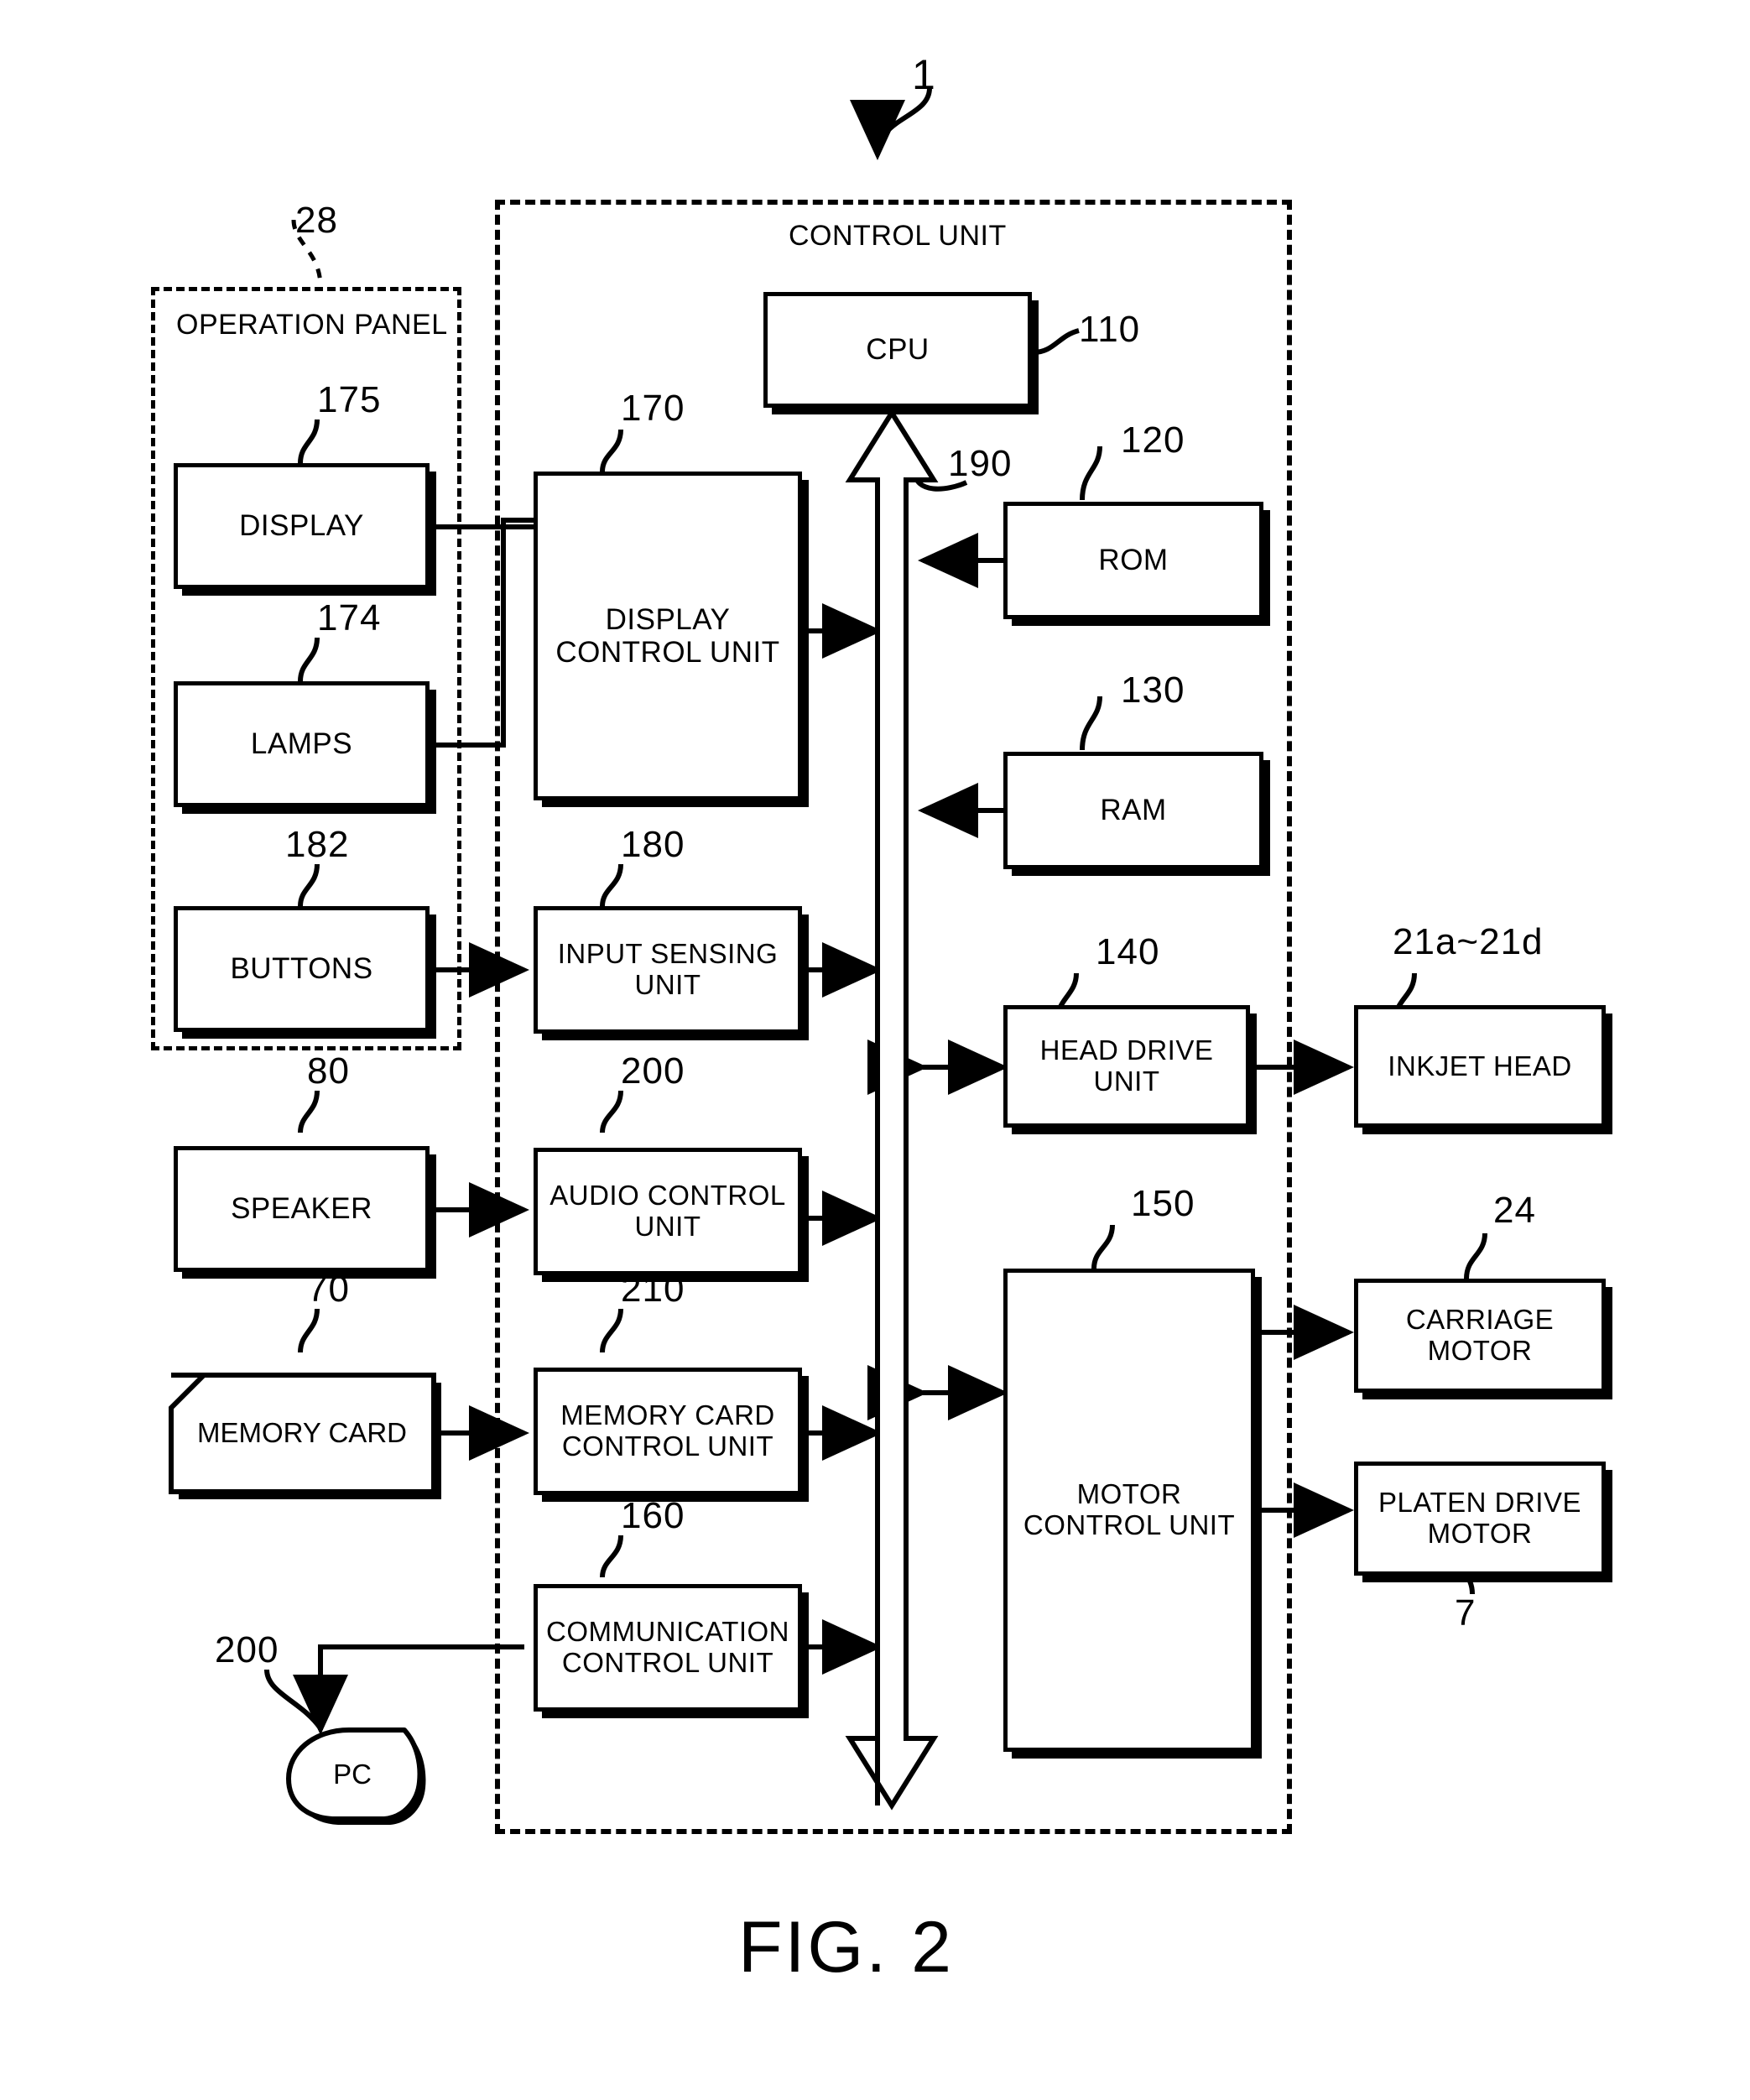 This screenshot has height=2100, width=1750. What do you see at coordinates (1466, 1613) in the screenshot?
I see `numeral-7: 7` at bounding box center [1466, 1613].